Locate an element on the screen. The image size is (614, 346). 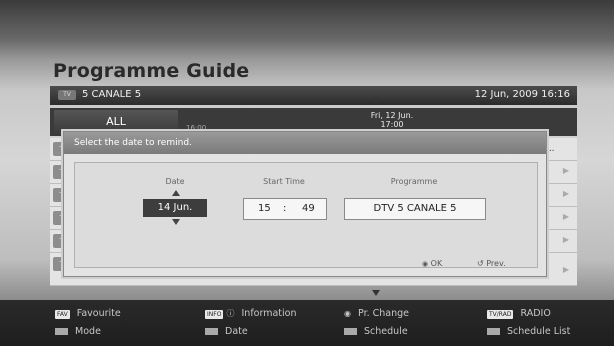
information-key-hint: INFO ⓘ Information is located at coordinates (251, 313).